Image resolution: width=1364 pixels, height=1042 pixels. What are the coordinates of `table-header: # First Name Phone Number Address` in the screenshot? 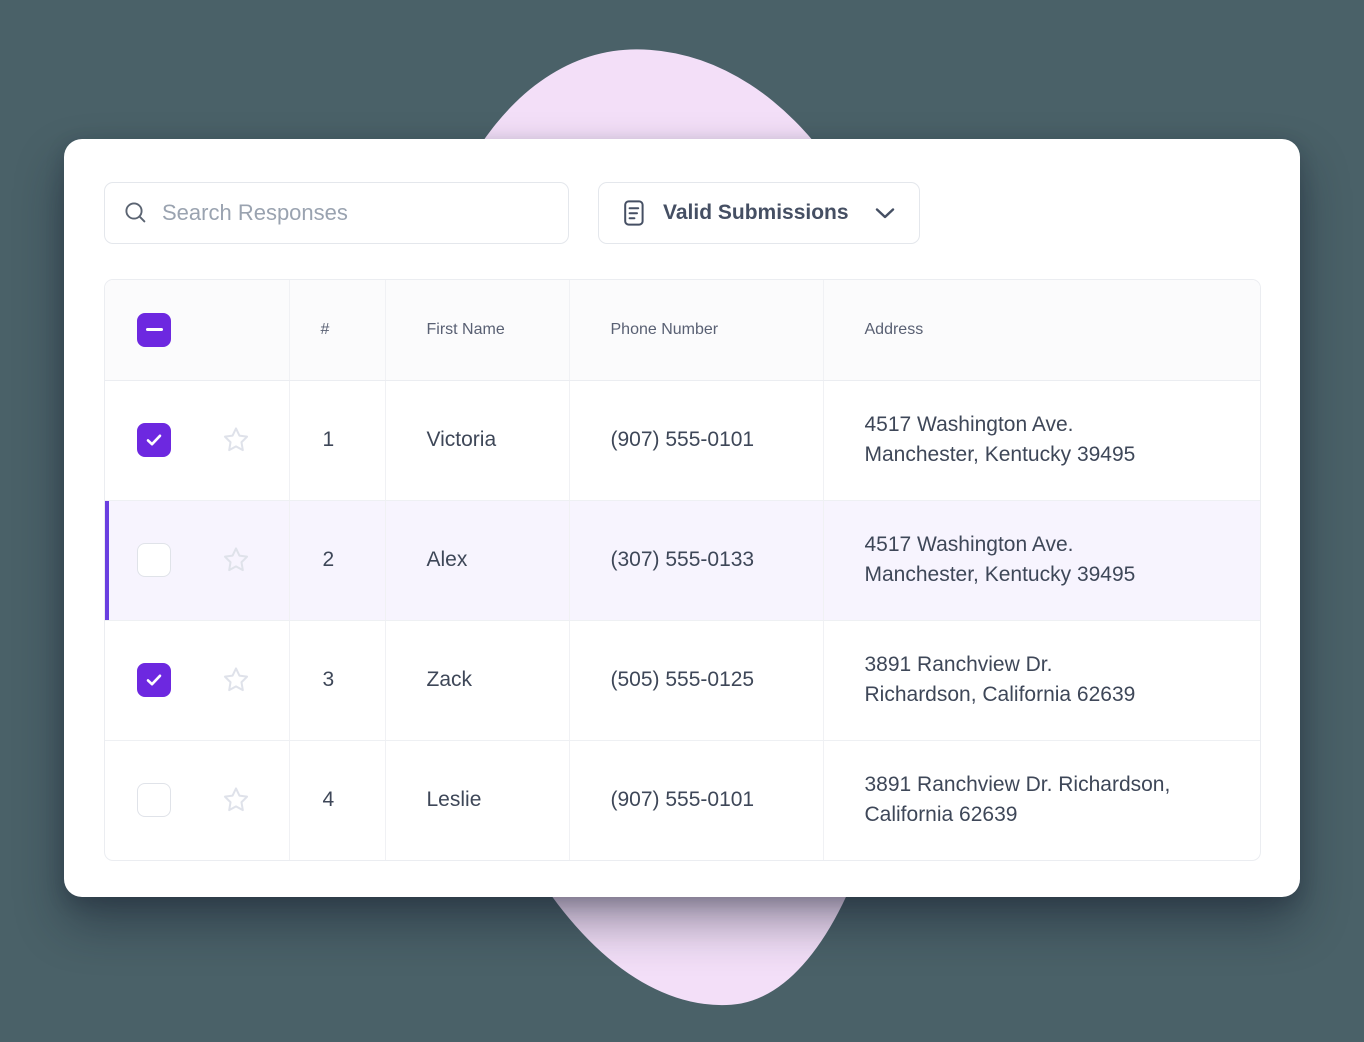 It's located at (682, 330).